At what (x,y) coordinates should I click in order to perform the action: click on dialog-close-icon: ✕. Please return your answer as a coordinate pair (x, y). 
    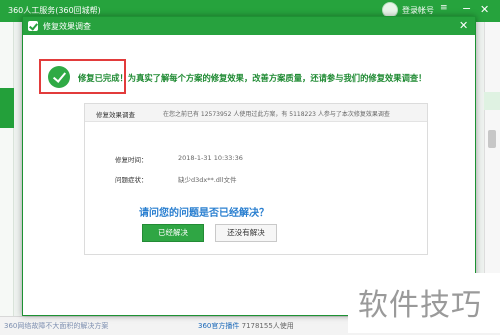
    Looking at the image, I should click on (463, 25).